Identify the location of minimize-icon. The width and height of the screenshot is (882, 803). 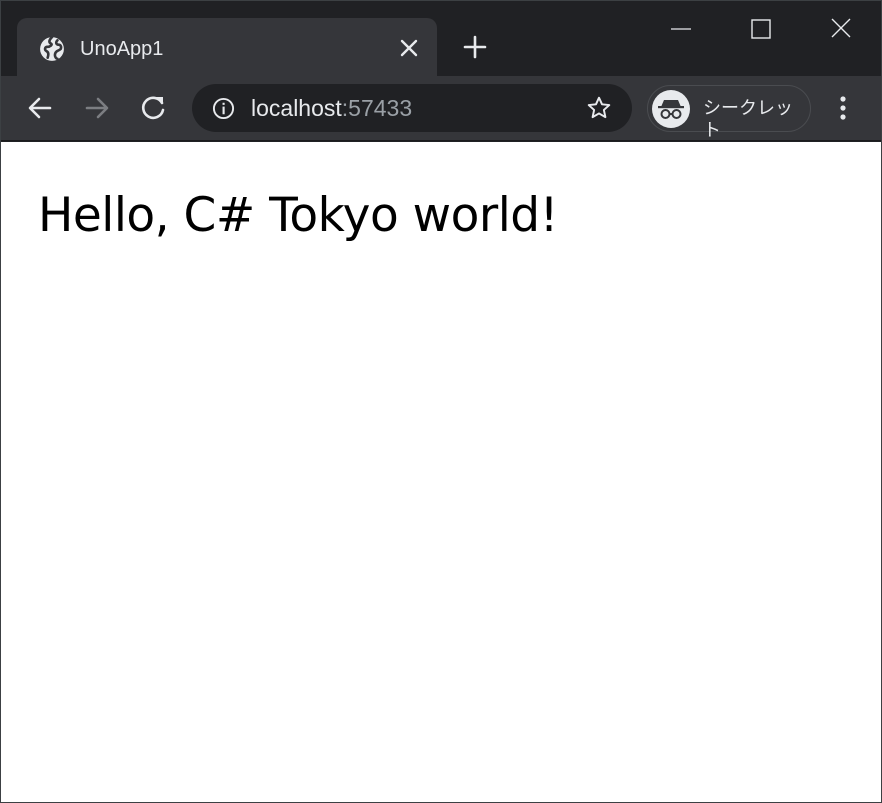
(681, 29).